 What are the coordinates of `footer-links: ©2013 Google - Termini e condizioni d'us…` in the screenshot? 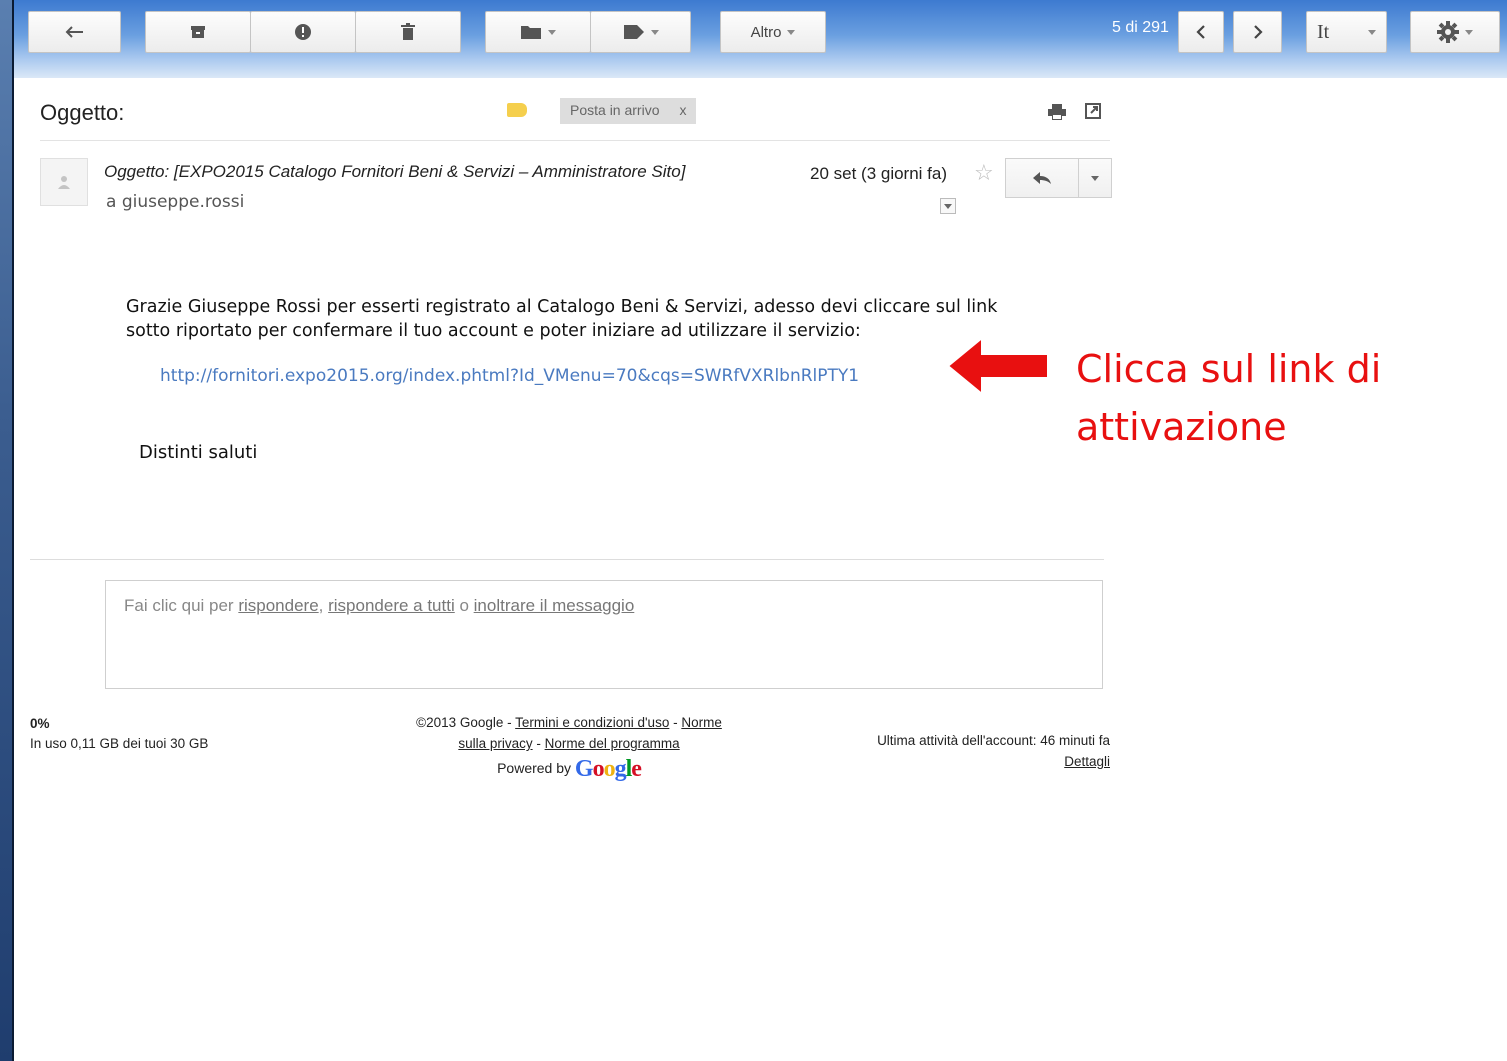 It's located at (569, 747).